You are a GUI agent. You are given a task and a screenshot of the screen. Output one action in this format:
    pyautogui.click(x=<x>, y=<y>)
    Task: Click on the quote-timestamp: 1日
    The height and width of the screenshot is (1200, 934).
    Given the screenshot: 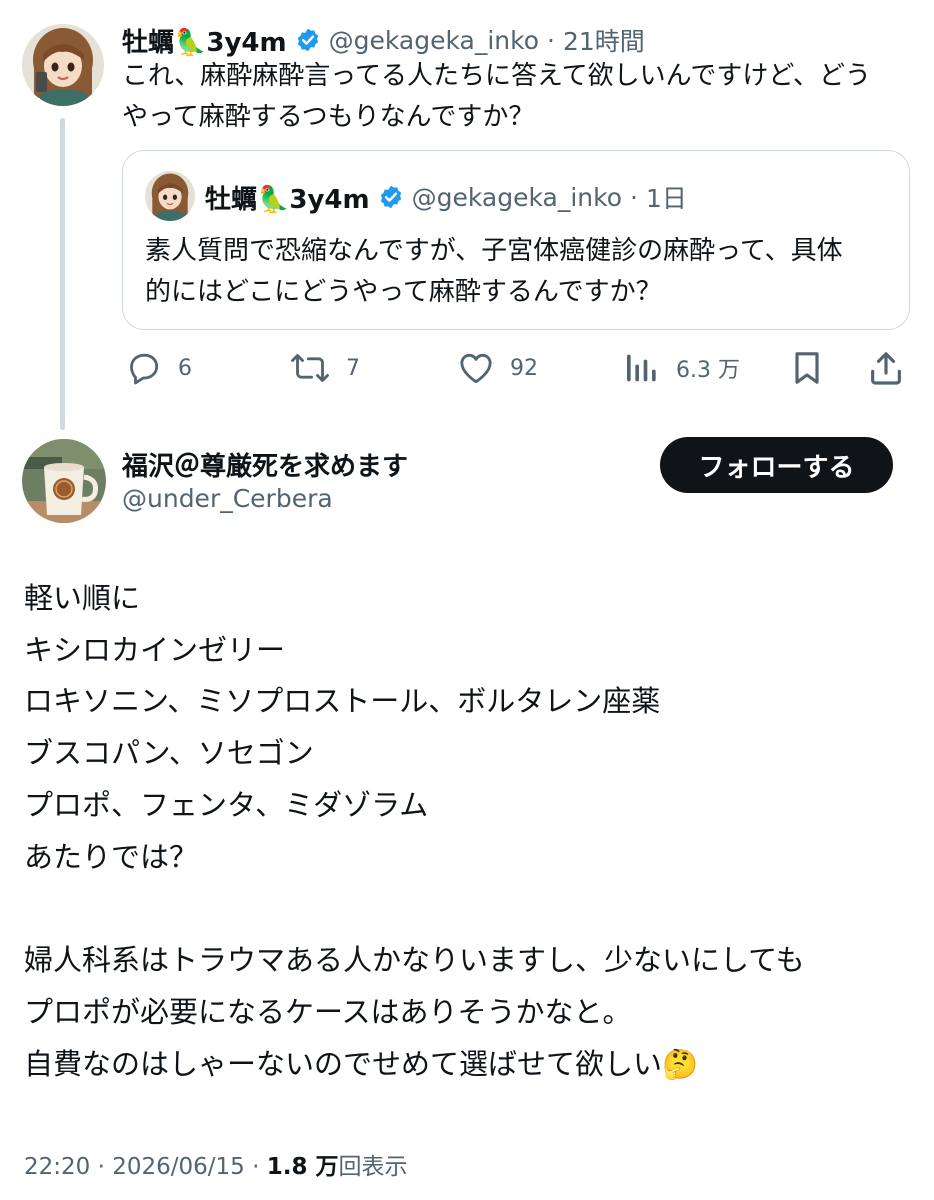 What is the action you would take?
    pyautogui.click(x=666, y=198)
    